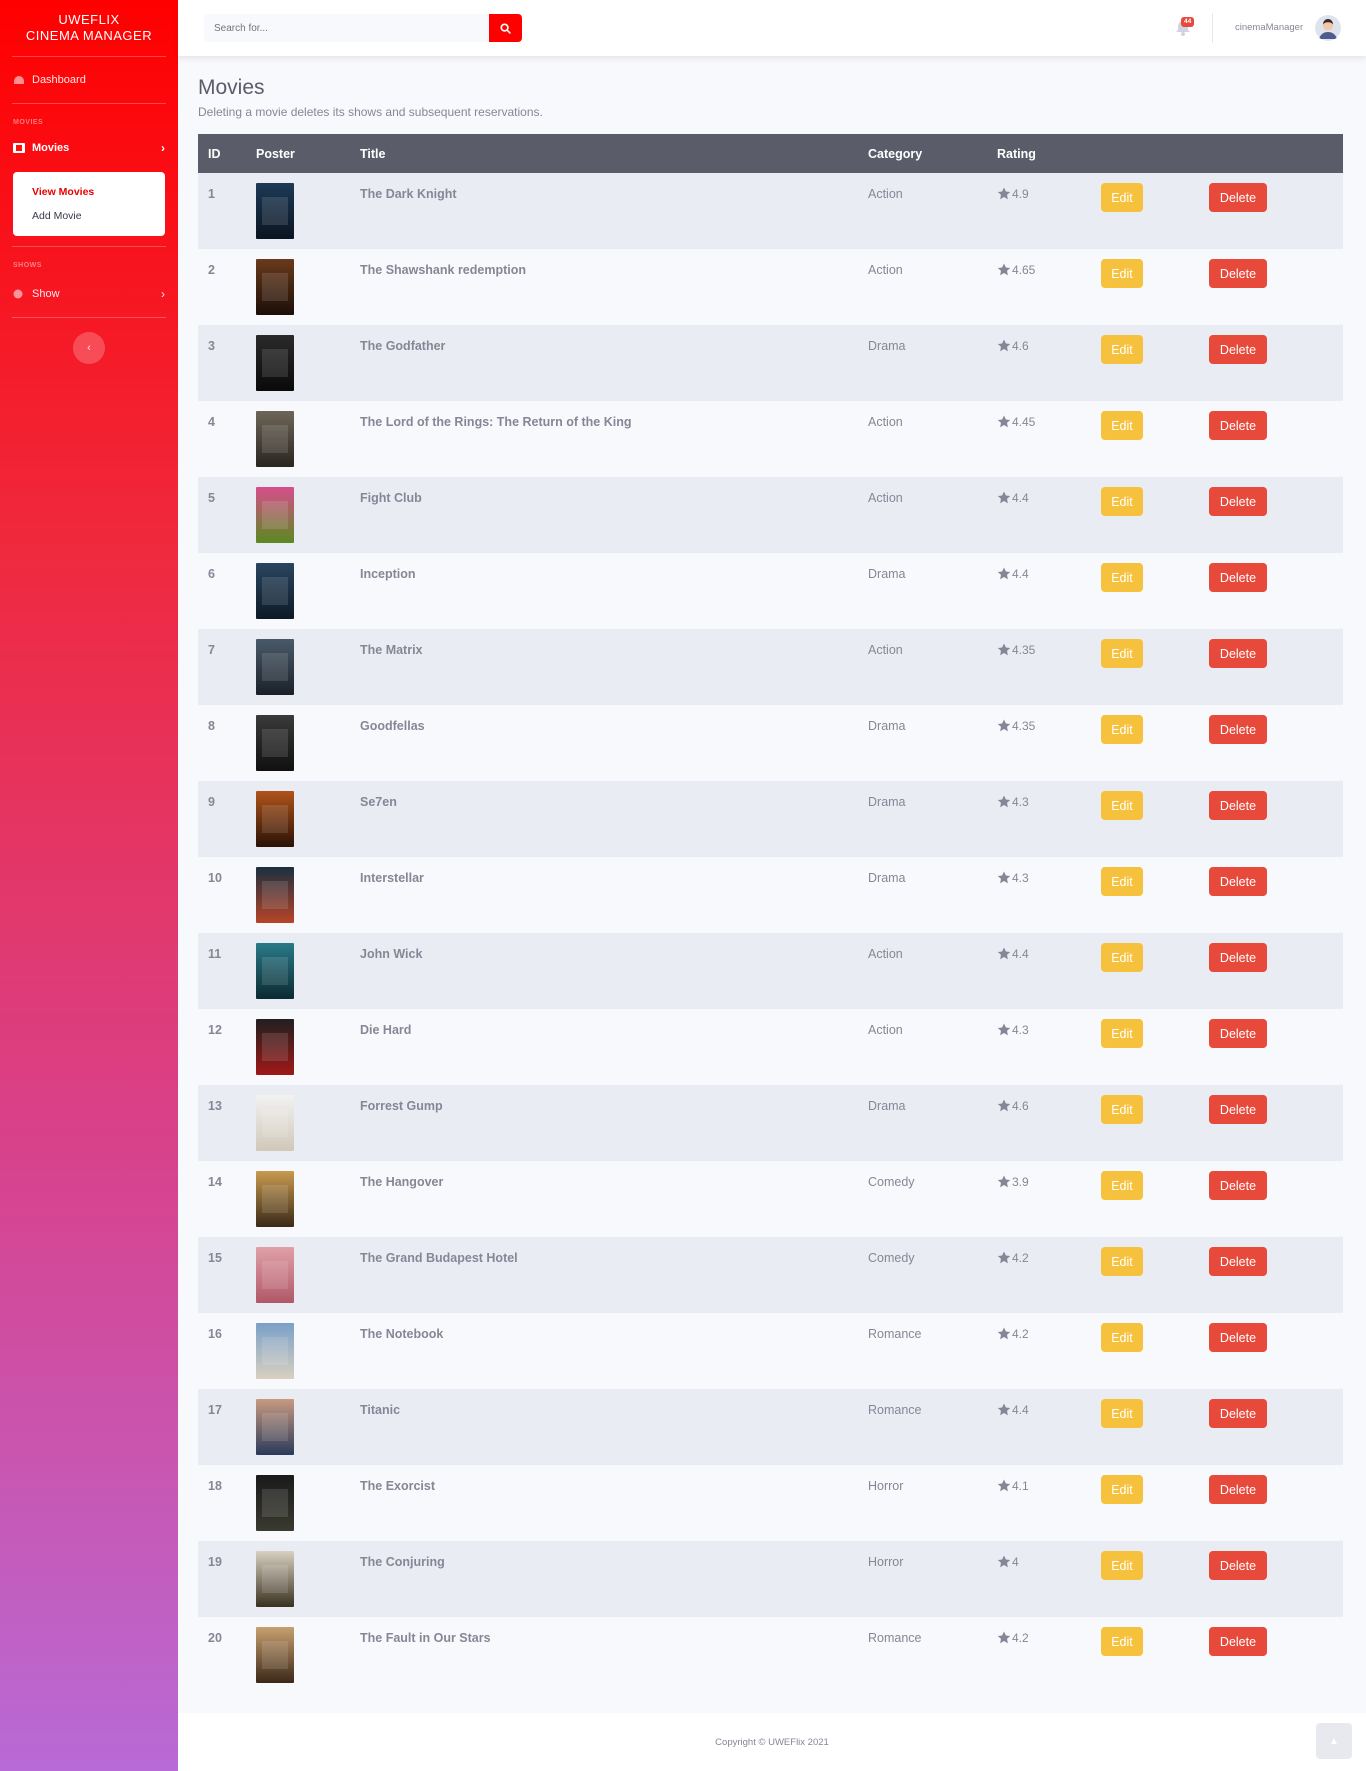 Image resolution: width=1366 pixels, height=1771 pixels. What do you see at coordinates (1024, 422) in the screenshot?
I see `rating-value: 4.45` at bounding box center [1024, 422].